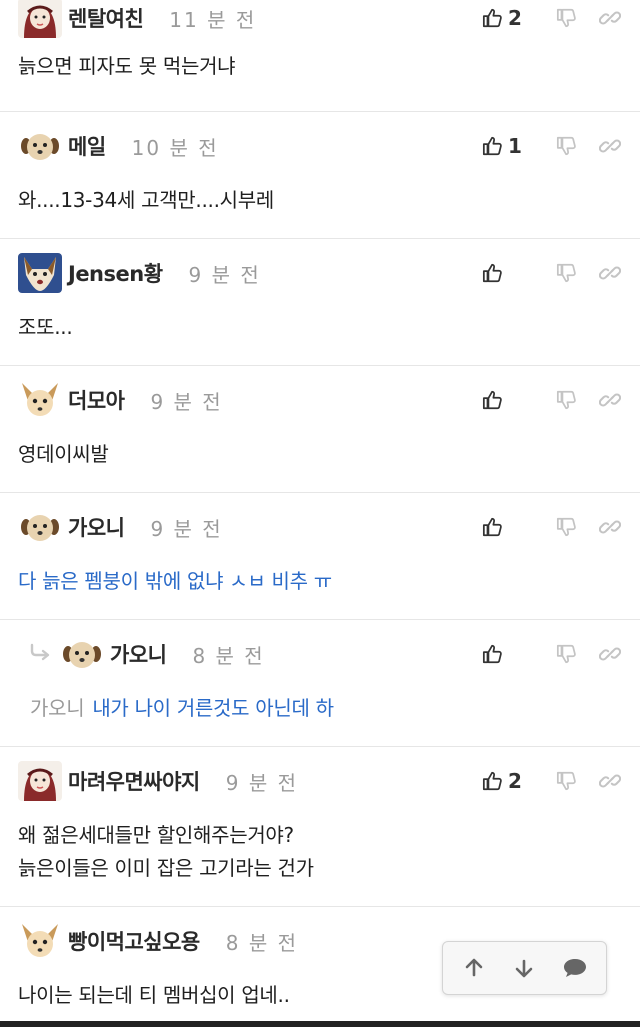 Image resolution: width=640 pixels, height=1027 pixels. I want to click on nickname: Jensen황, so click(115, 273).